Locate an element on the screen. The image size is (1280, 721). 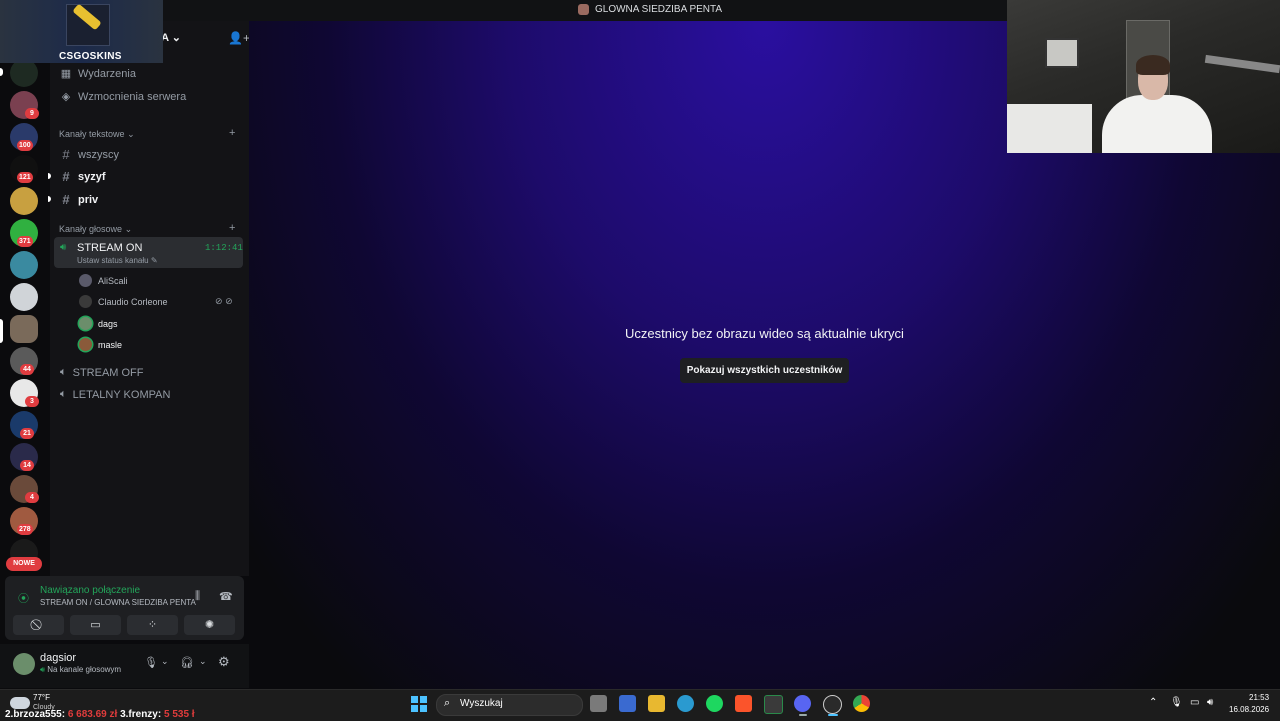
window-title: GLOWNA SIEDZIBA PENTA is located at coordinates (650, 9).